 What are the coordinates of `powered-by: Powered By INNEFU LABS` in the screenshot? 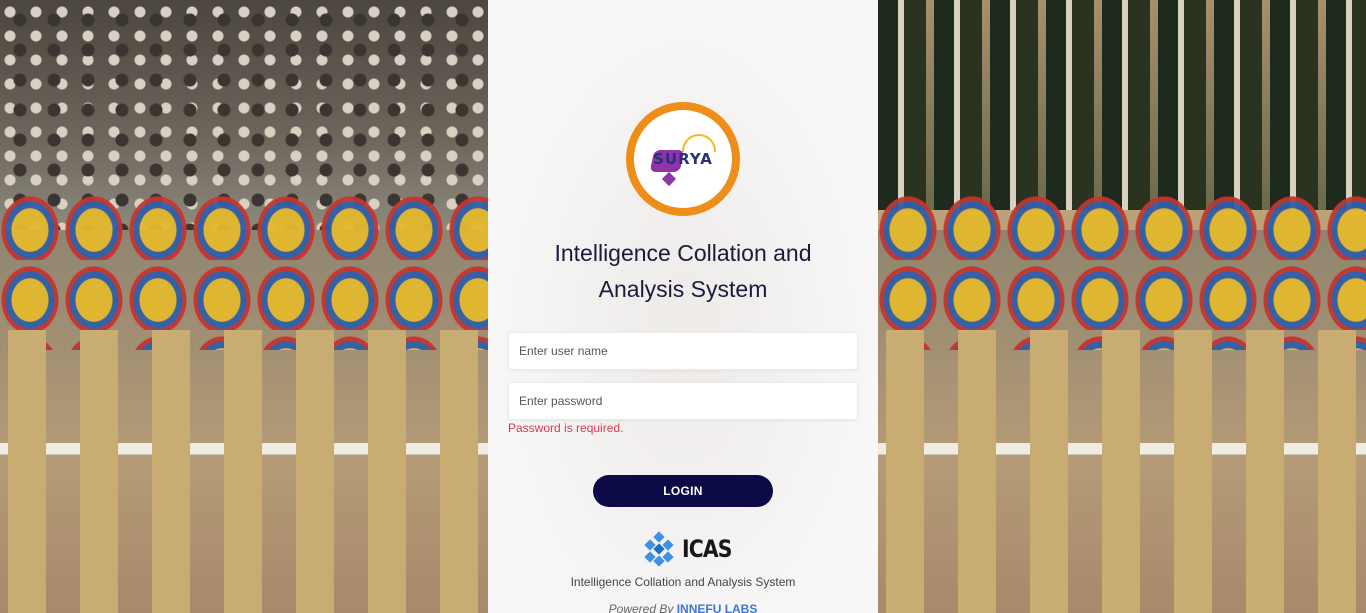 It's located at (683, 607).